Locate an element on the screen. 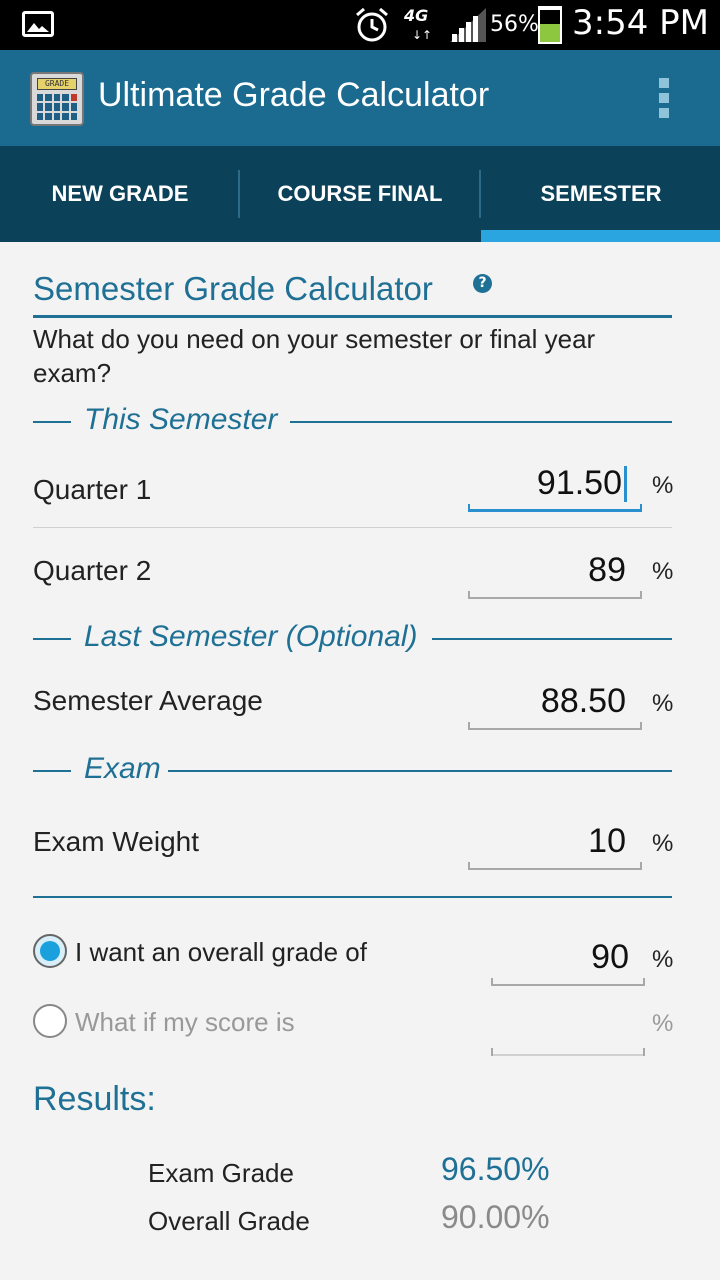  signal-icon is located at coordinates (468, 25).